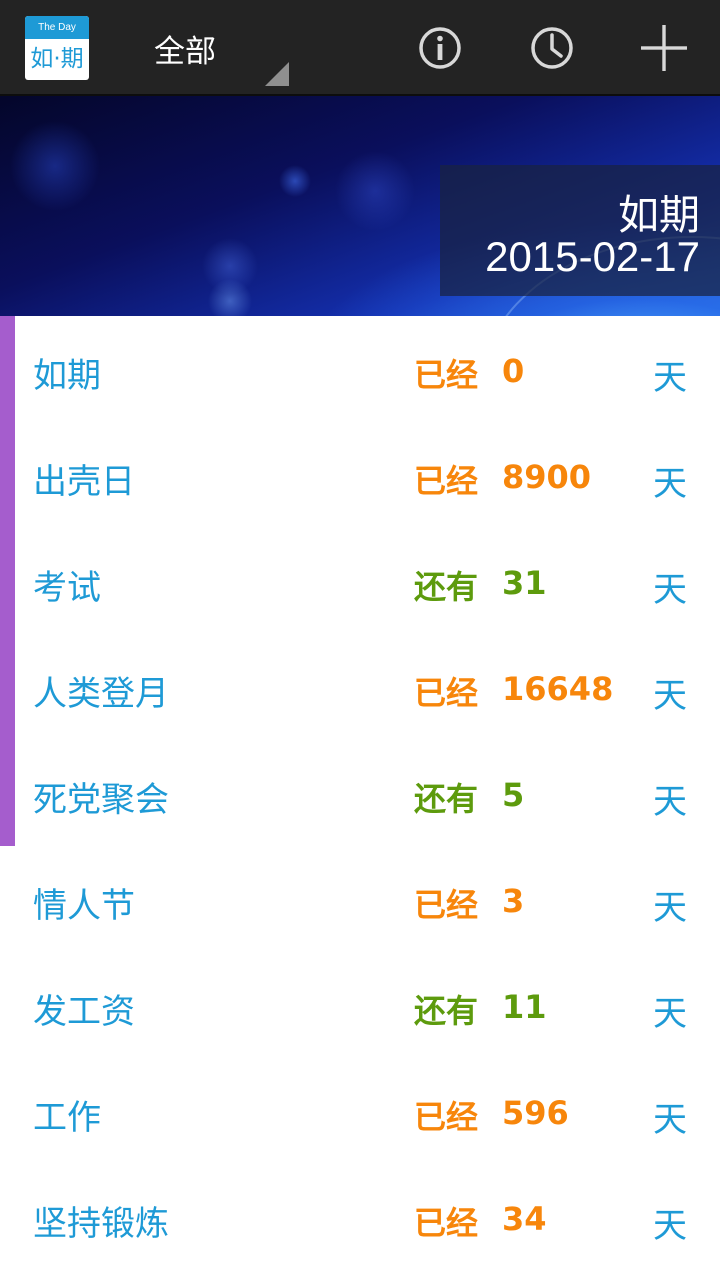  What do you see at coordinates (360, 581) in the screenshot?
I see `list-item: 考试 还有 31 天` at bounding box center [360, 581].